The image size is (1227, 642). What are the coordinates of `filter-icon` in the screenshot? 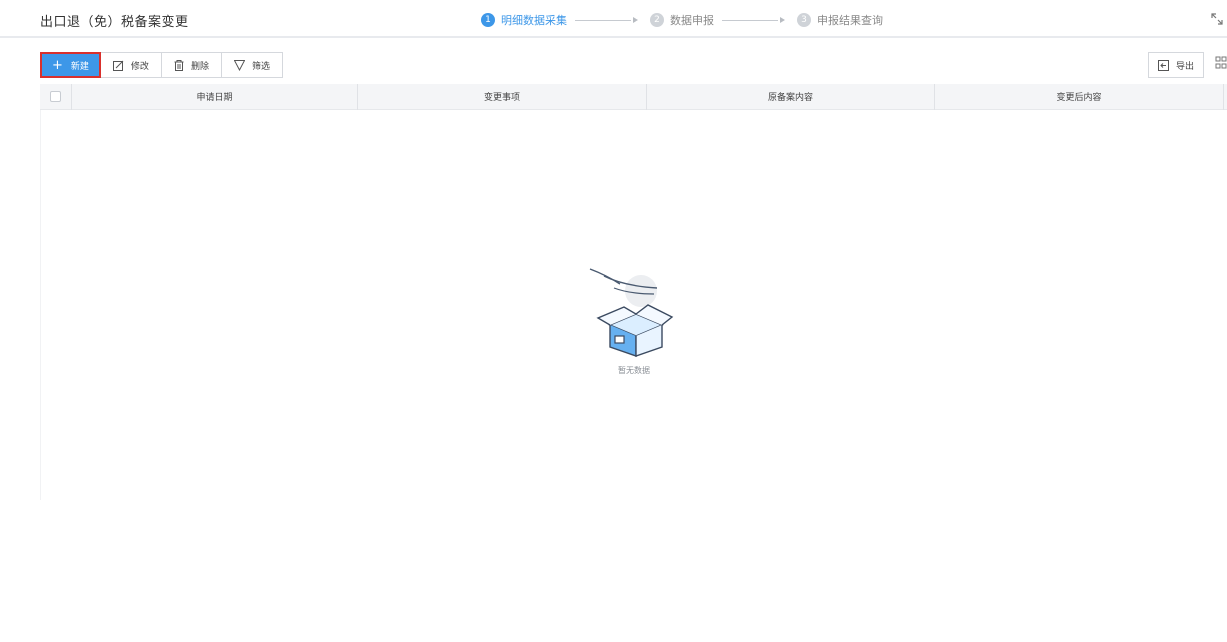 It's located at (239, 65).